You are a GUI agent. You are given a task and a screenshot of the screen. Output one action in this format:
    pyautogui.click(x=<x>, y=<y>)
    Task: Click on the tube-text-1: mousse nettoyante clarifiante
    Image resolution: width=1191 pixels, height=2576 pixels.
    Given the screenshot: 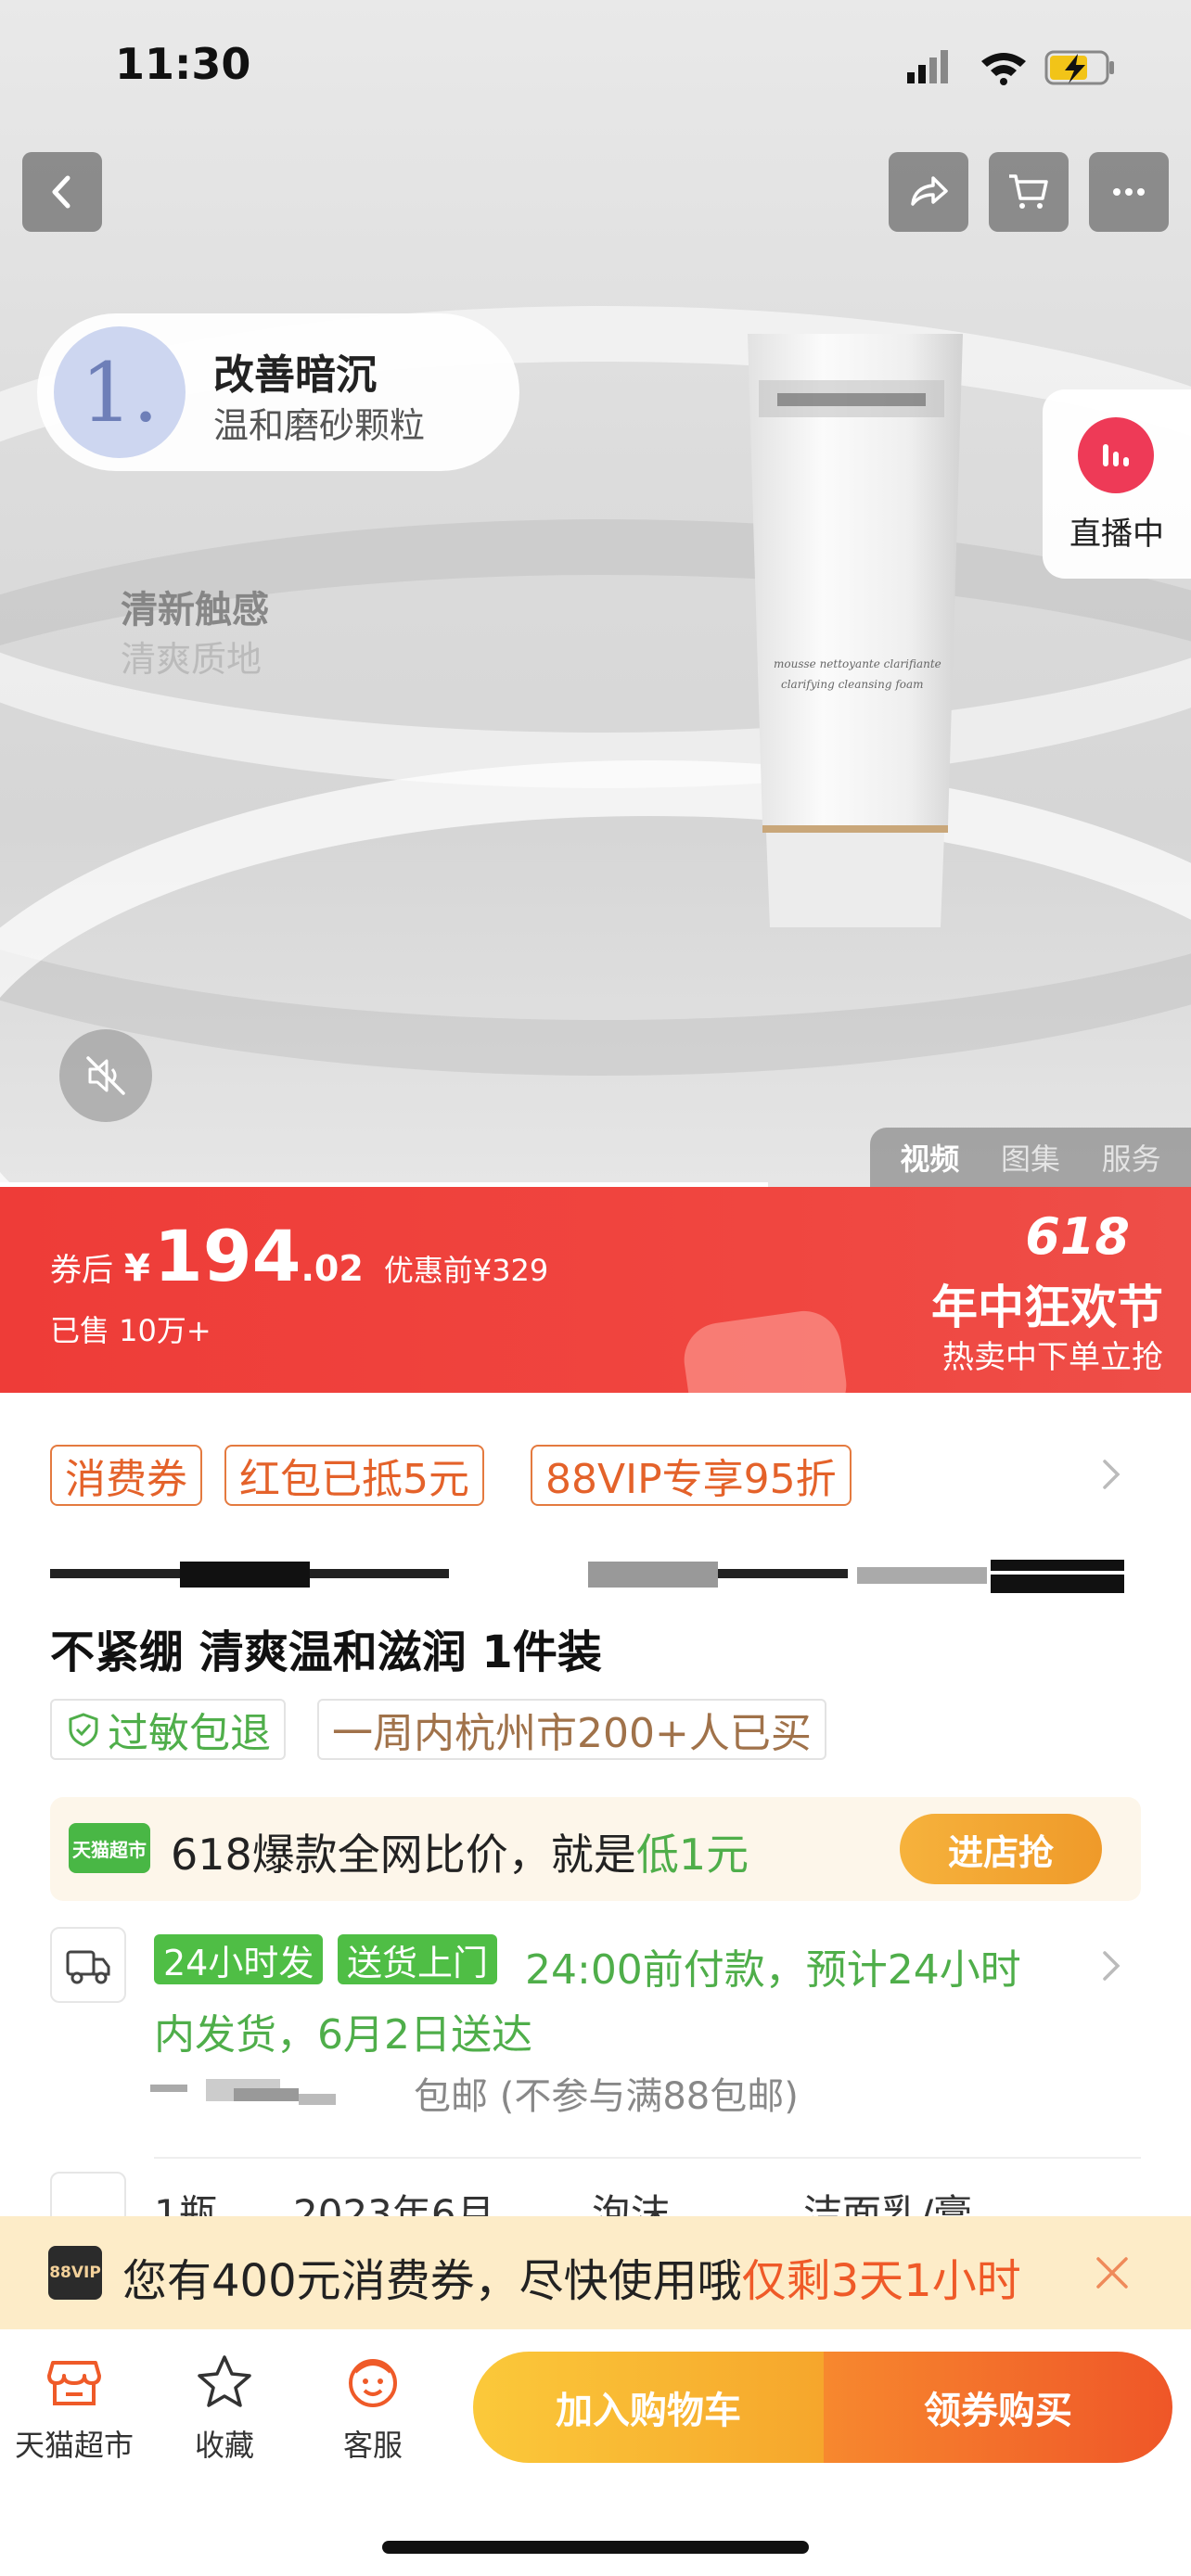 What is the action you would take?
    pyautogui.click(x=857, y=663)
    